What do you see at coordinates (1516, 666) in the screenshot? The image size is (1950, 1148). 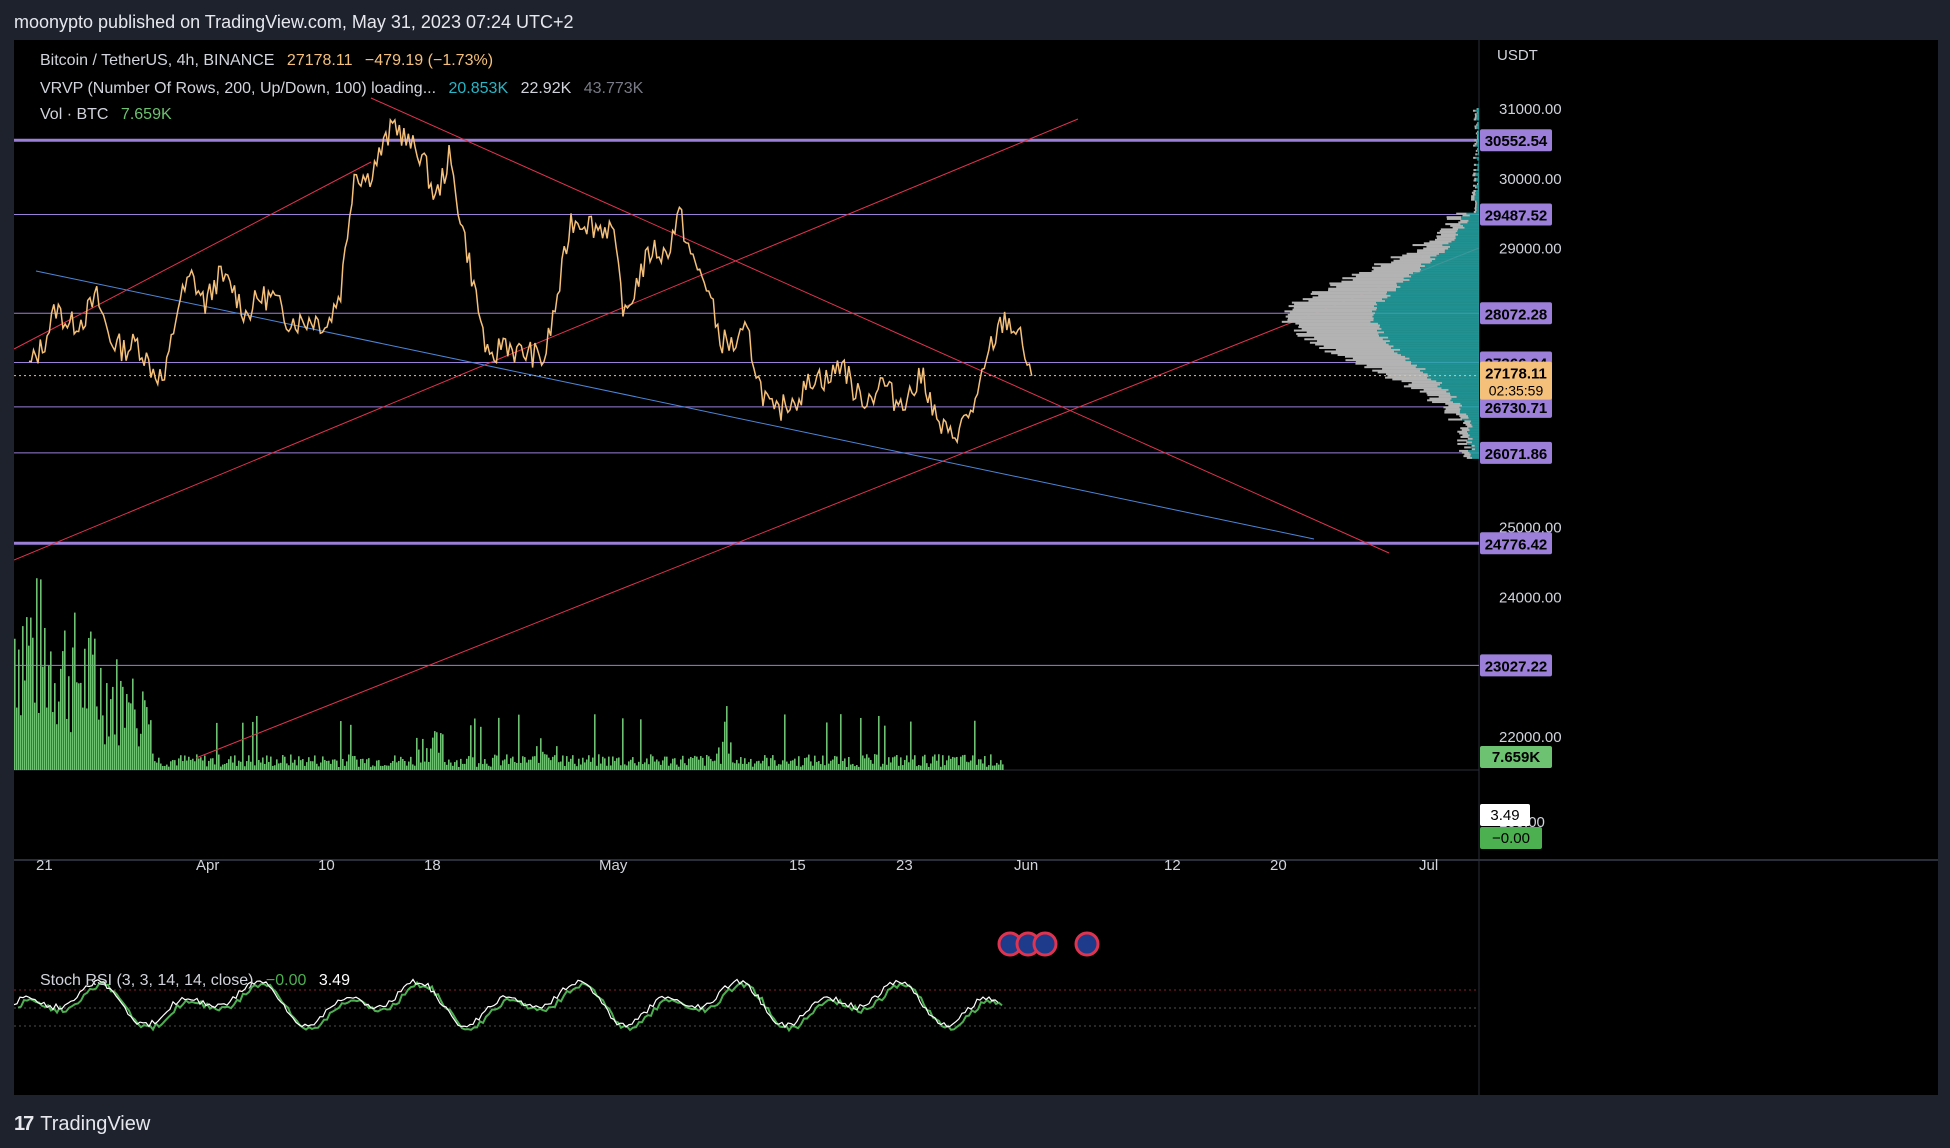 I see `level-price-label: 23027.22` at bounding box center [1516, 666].